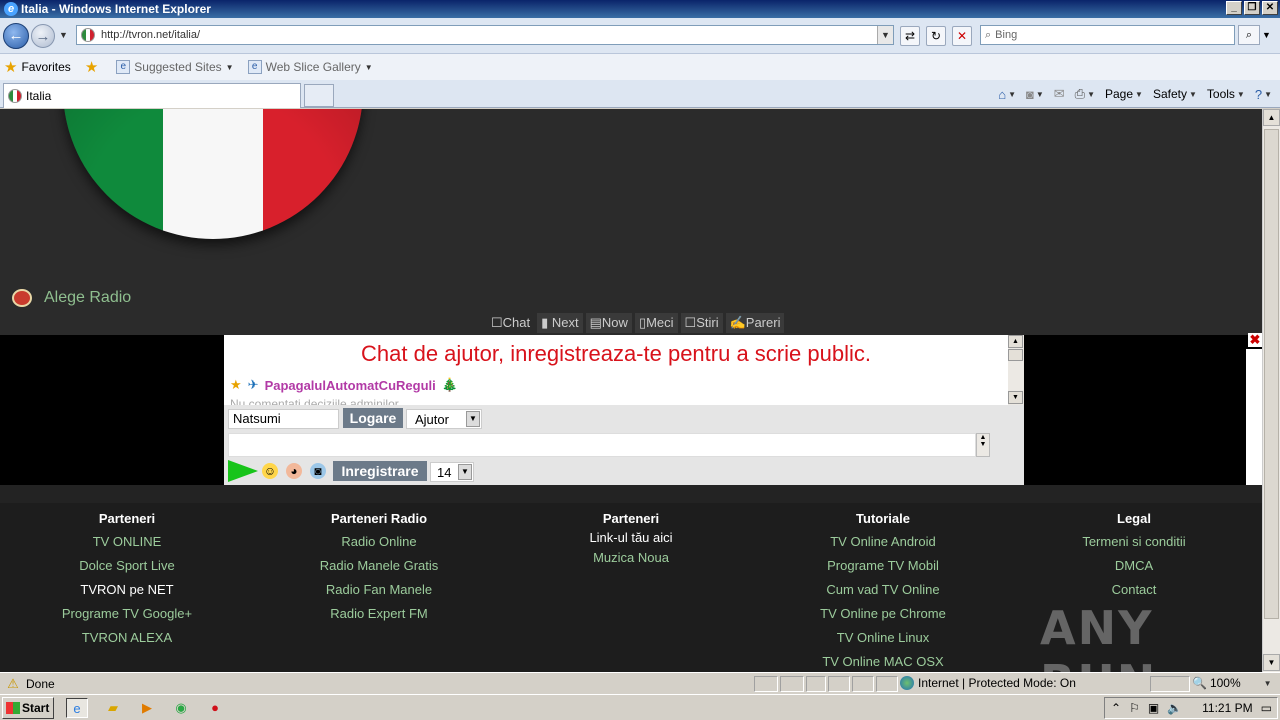  What do you see at coordinates (444, 472) in the screenshot?
I see `font-size-value: 14` at bounding box center [444, 472].